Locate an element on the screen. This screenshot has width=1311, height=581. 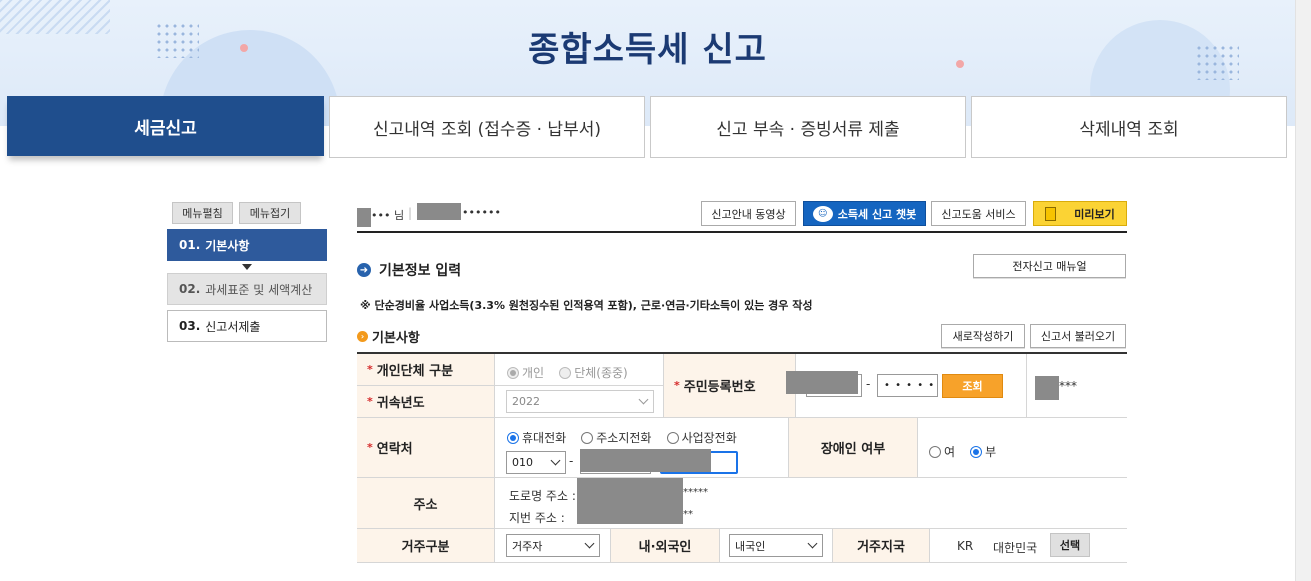
entity-type-label: * 개인단체 구분 is located at coordinates (426, 370).